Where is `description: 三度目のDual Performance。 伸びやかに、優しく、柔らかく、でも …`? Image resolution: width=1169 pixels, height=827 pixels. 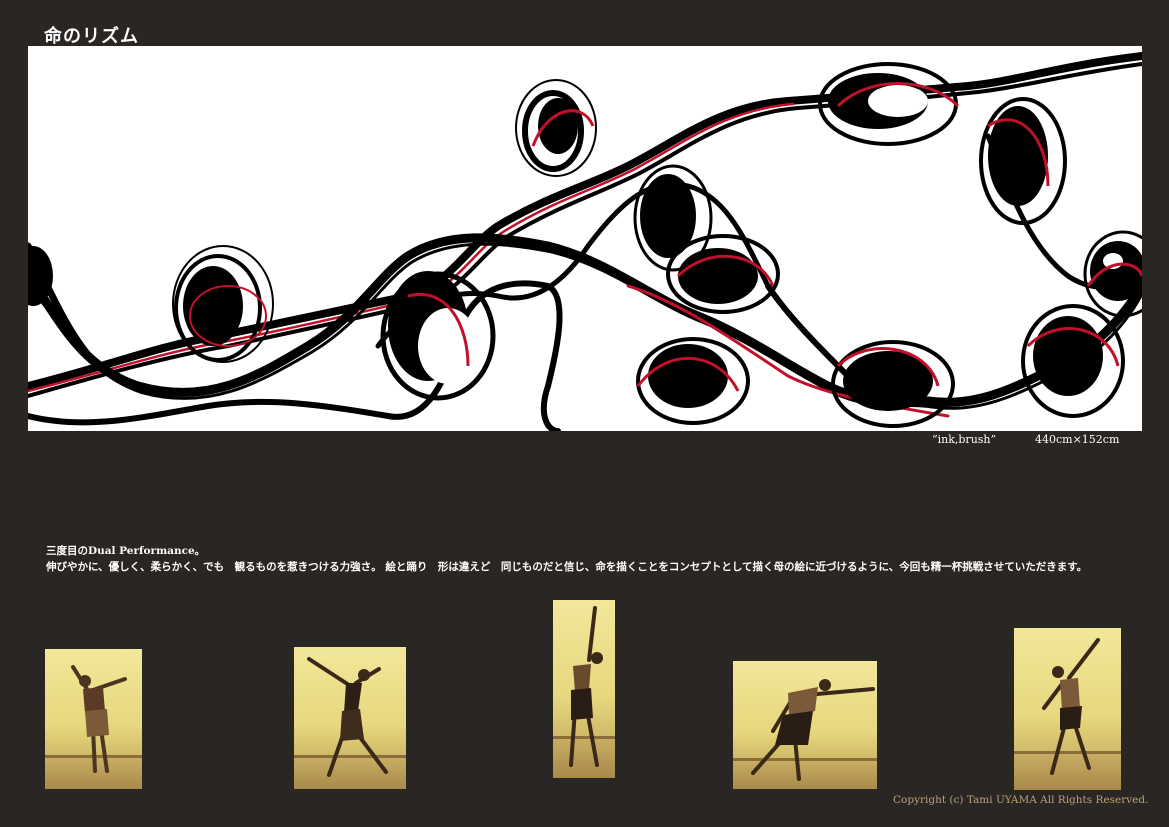
description: 三度目のDual Performance。 伸びやかに、優しく、柔らかく、でも … is located at coordinates (596, 559).